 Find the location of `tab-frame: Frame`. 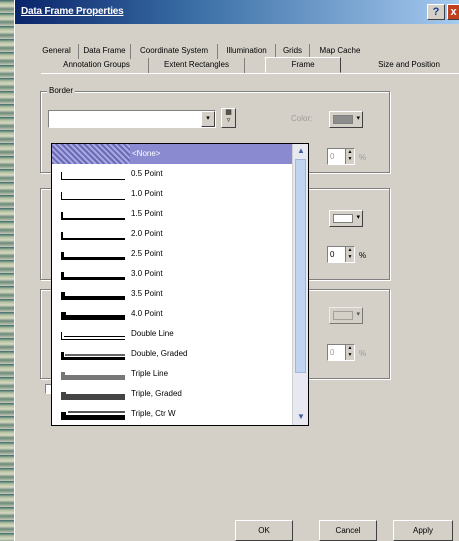

tab-frame: Frame is located at coordinates (303, 65).